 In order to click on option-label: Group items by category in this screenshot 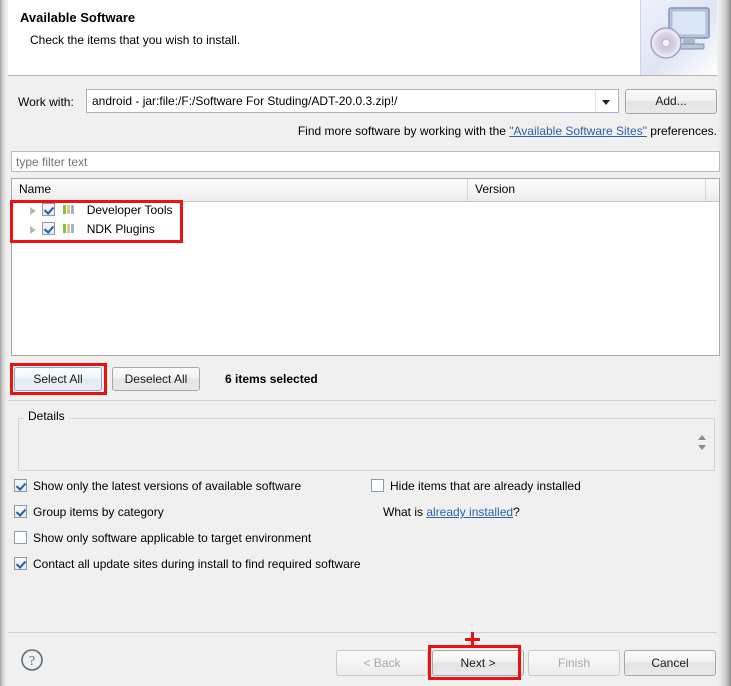, I will do `click(98, 512)`.